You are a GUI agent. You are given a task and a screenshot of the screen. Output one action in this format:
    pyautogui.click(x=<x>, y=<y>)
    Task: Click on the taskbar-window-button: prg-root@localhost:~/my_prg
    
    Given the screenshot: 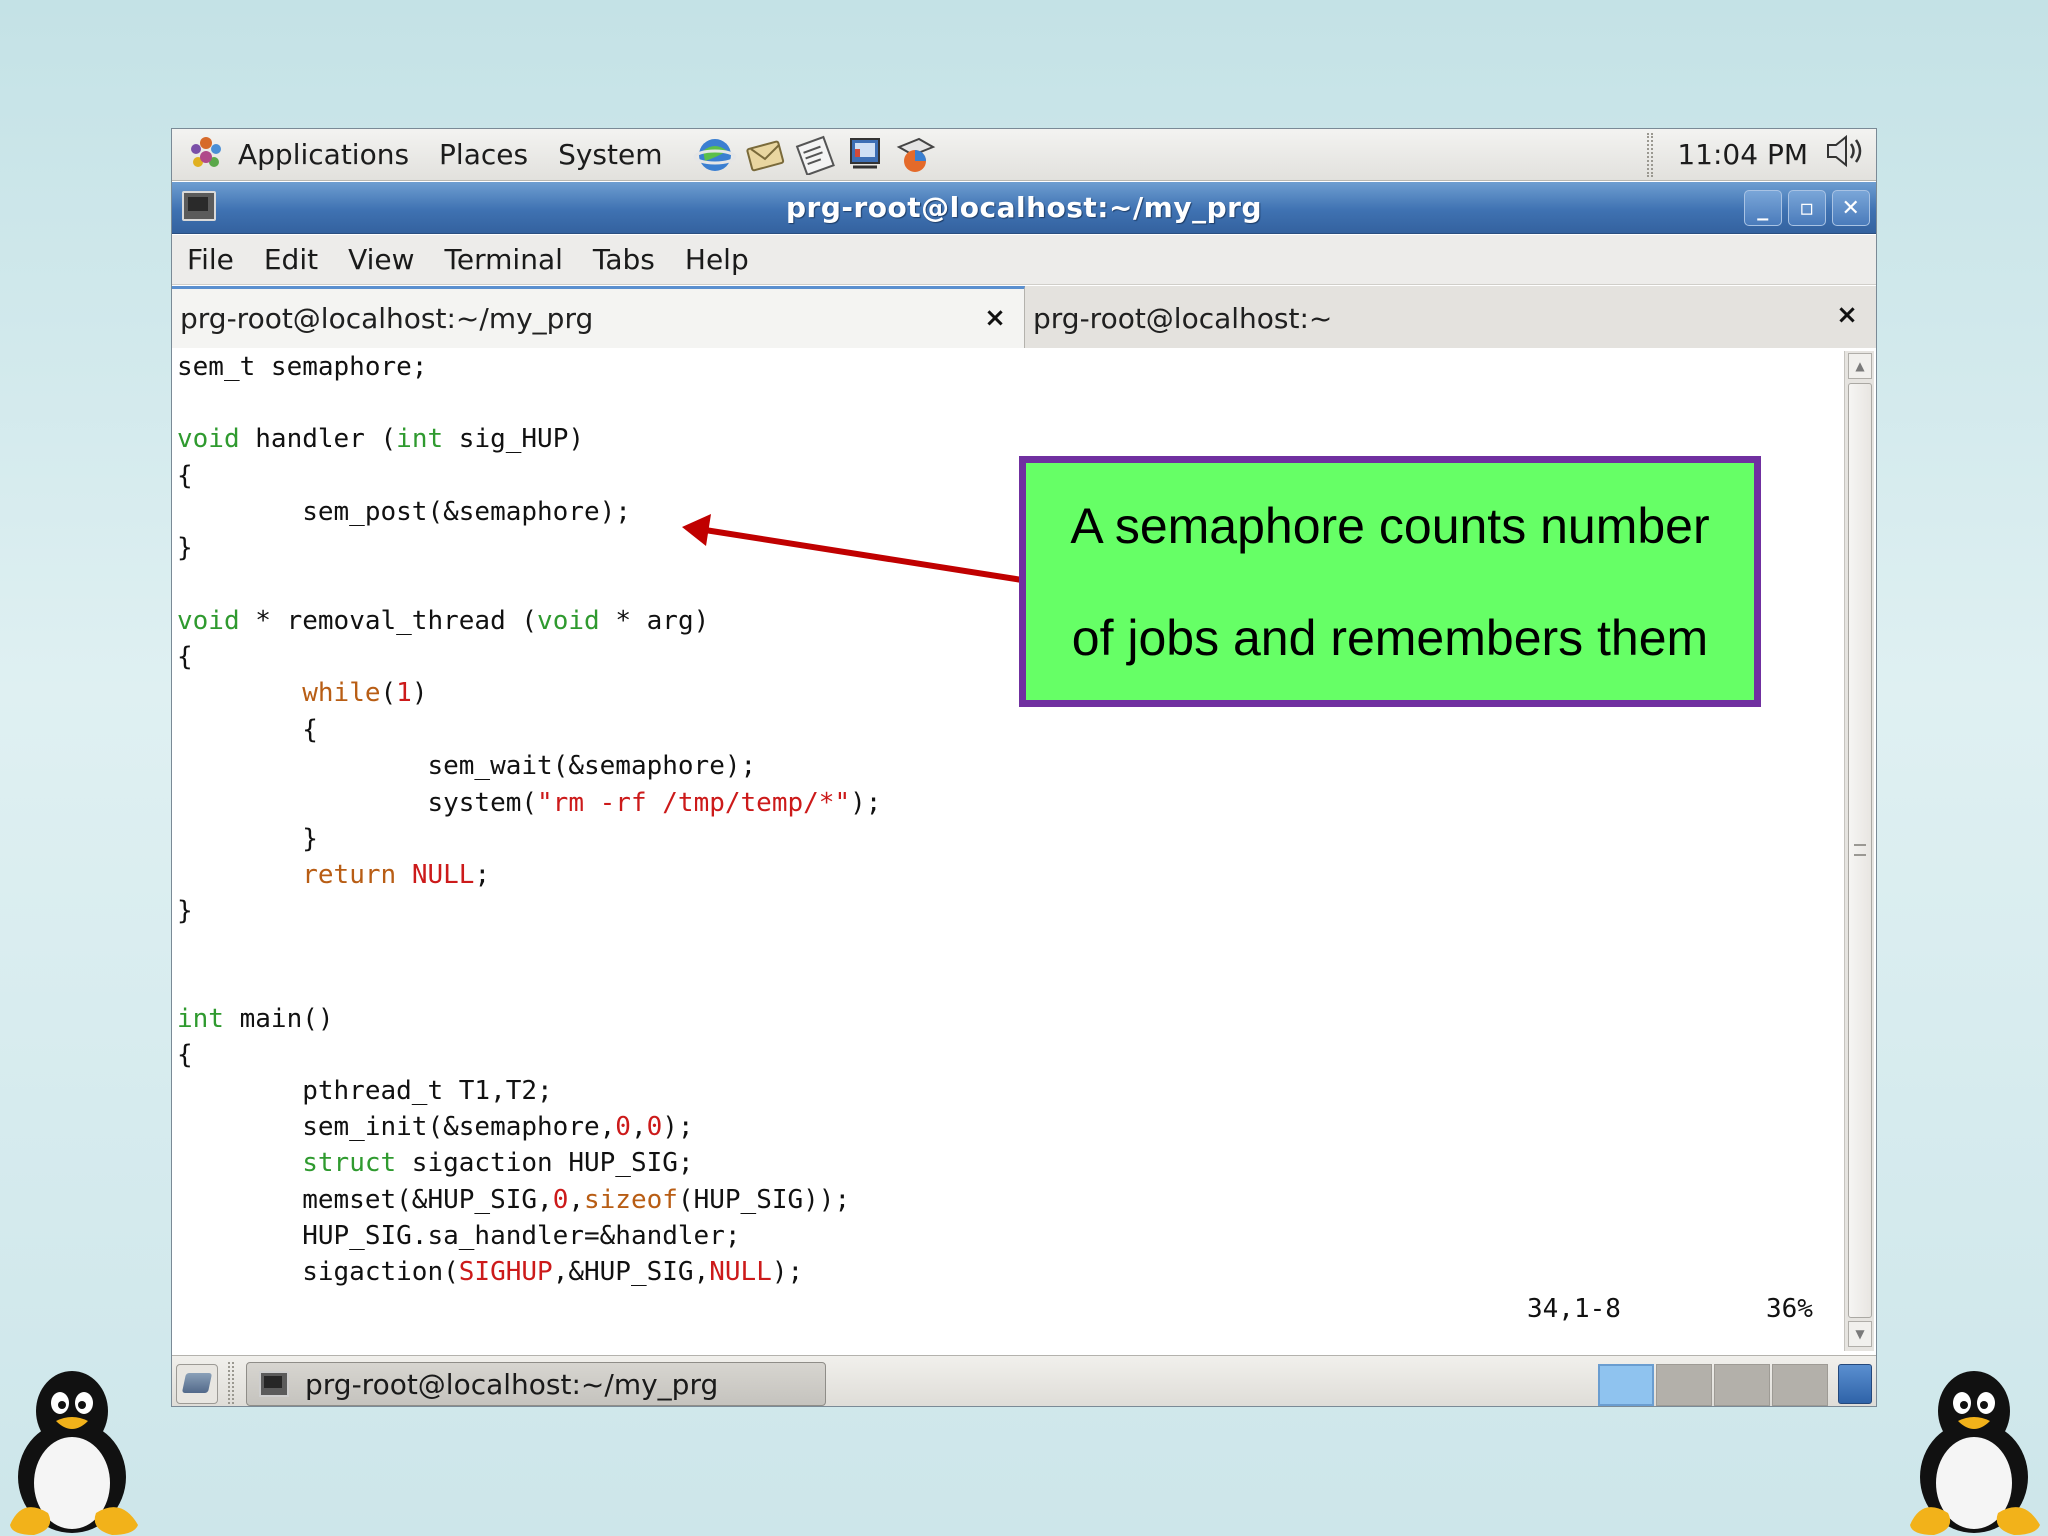 What is the action you would take?
    pyautogui.click(x=536, y=1384)
    